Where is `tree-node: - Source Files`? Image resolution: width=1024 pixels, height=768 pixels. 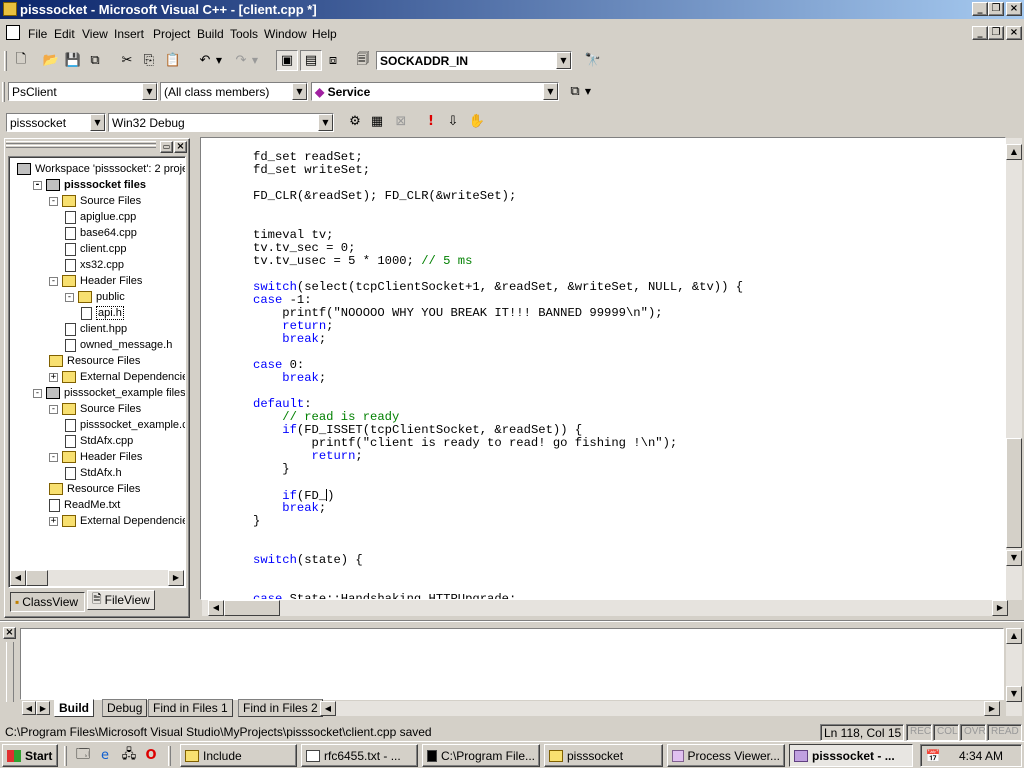
tree-node: - Source Files is located at coordinates (95, 409).